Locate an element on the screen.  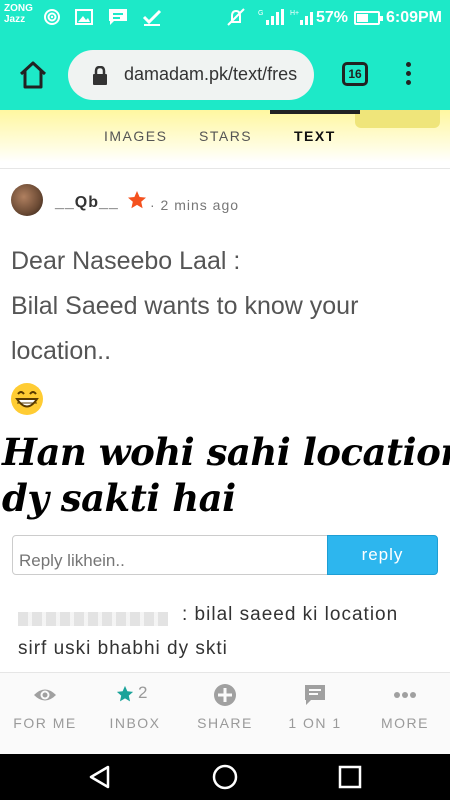
category-tabs: IMAGES STARS TEXT is located at coordinates (225, 136).